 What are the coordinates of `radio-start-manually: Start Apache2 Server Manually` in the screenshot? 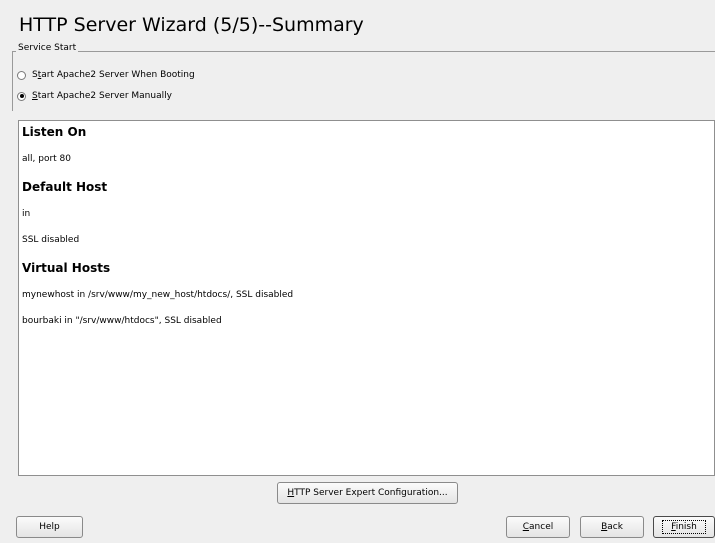 It's located at (94, 96).